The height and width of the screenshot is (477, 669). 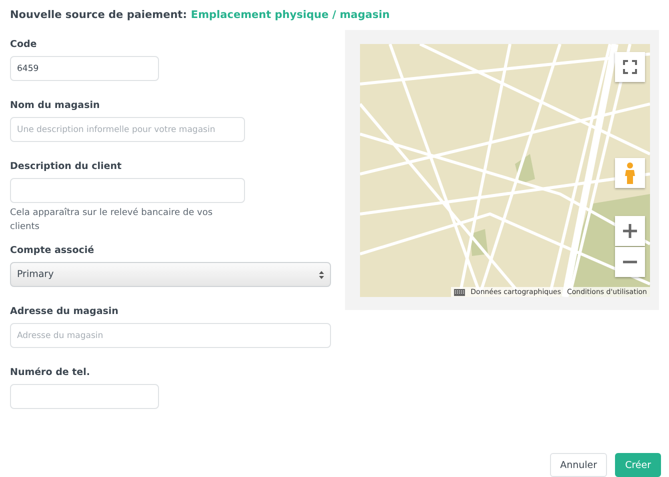 I want to click on cancel-button: Annuler, so click(x=579, y=465).